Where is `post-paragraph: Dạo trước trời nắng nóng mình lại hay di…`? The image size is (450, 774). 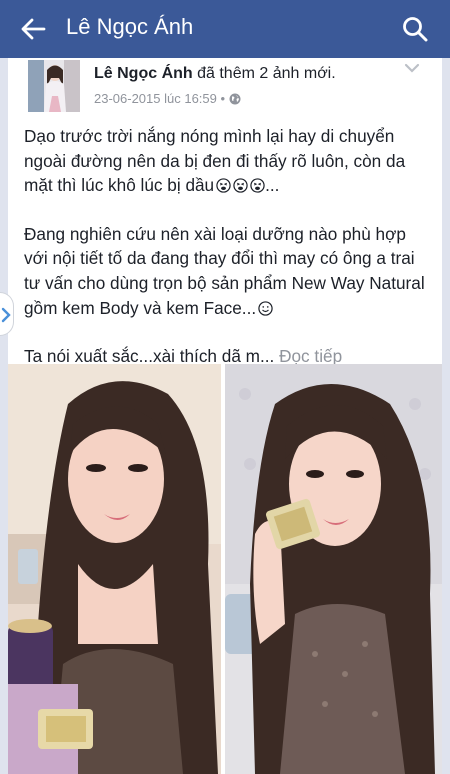 post-paragraph: Dạo trước trời nắng nóng mình lại hay di… is located at coordinates (226, 161).